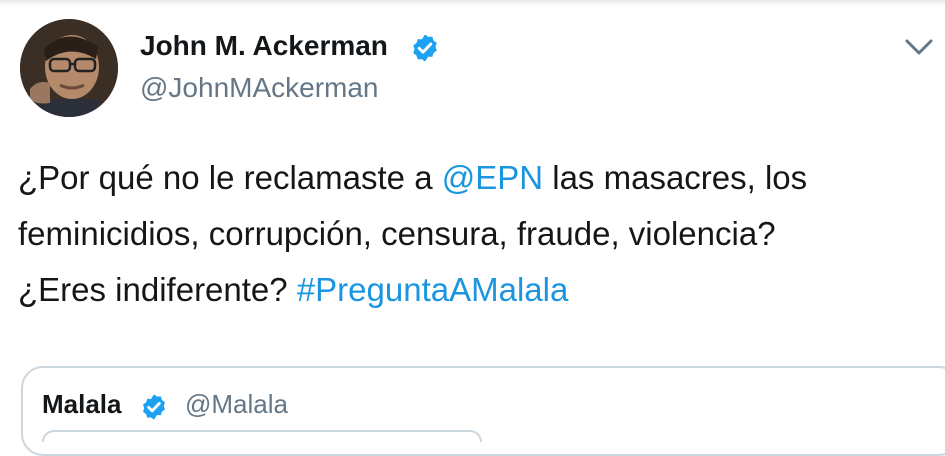 The height and width of the screenshot is (456, 945). Describe the element at coordinates (230, 177) in the screenshot. I see `tweet-text-segment: ¿Por qué no le reclamaste a` at that location.